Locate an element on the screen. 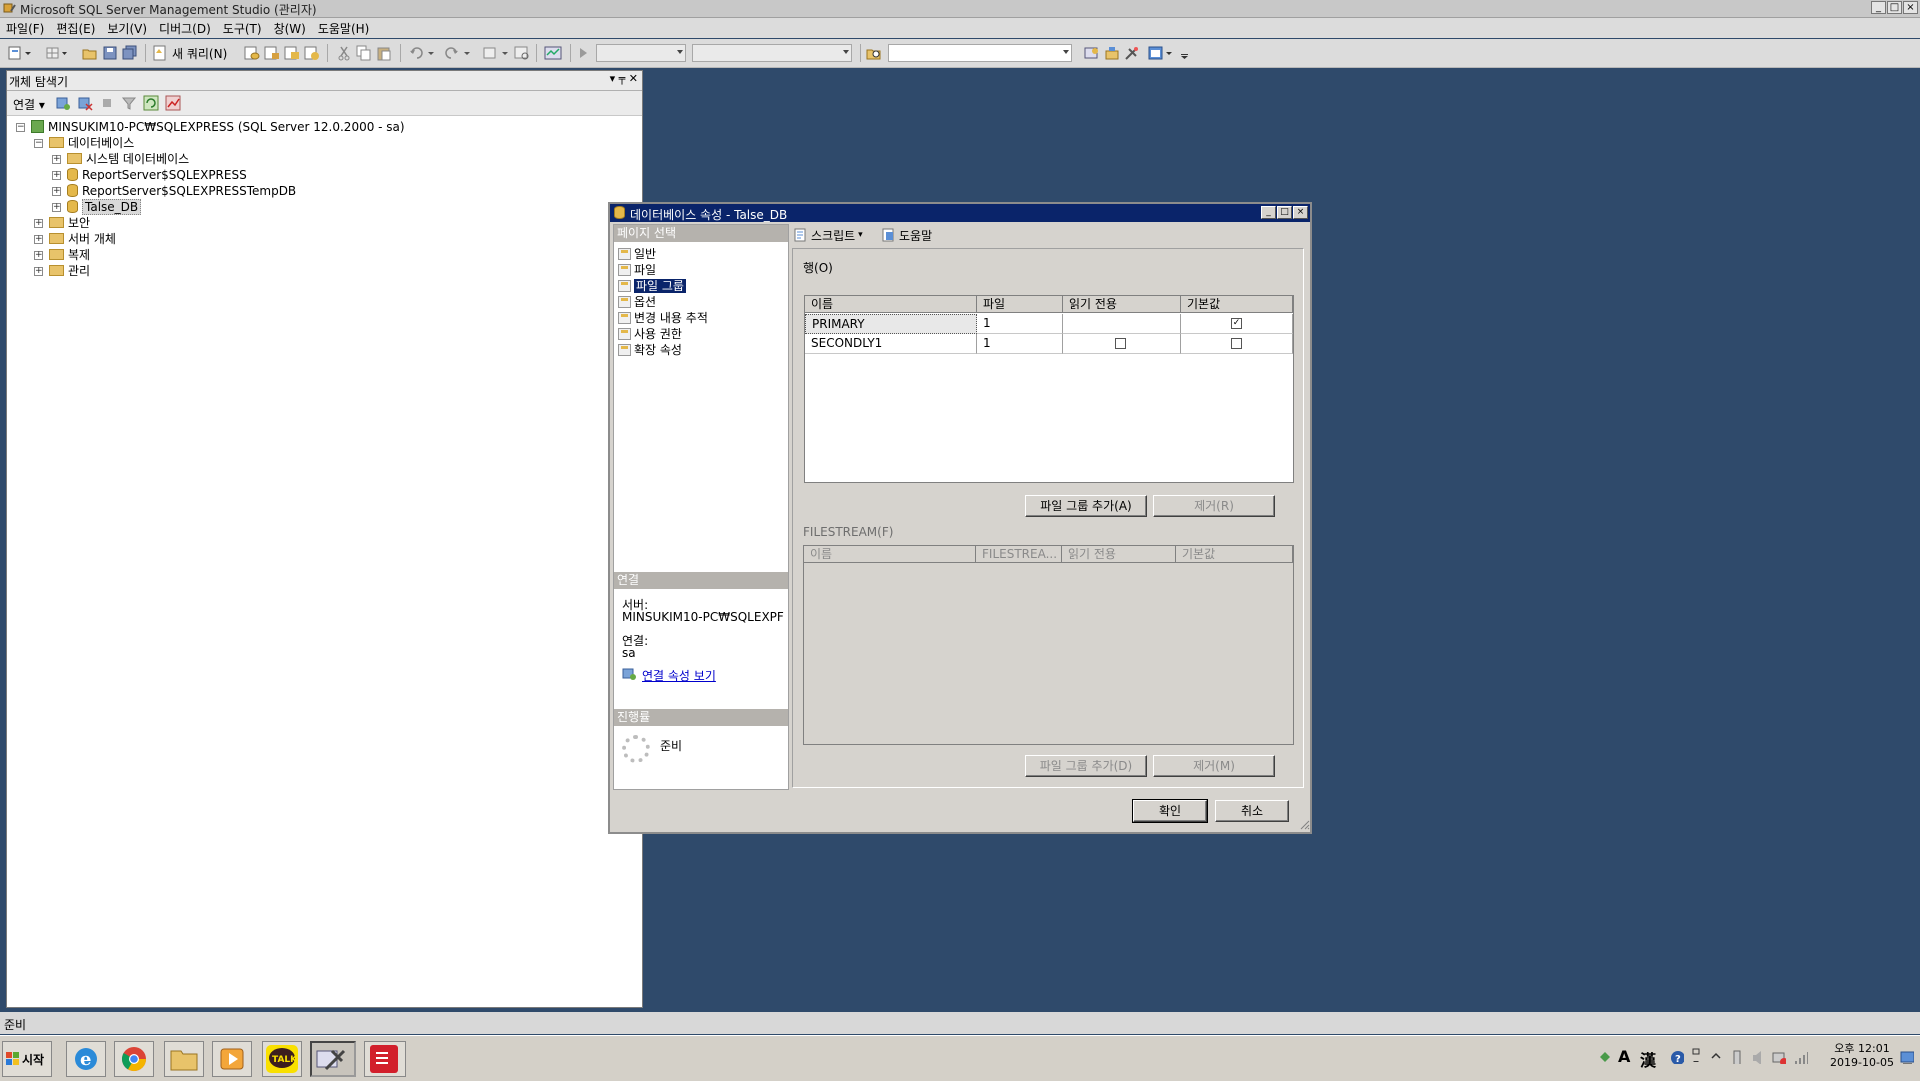  grid-icon is located at coordinates (57, 53).